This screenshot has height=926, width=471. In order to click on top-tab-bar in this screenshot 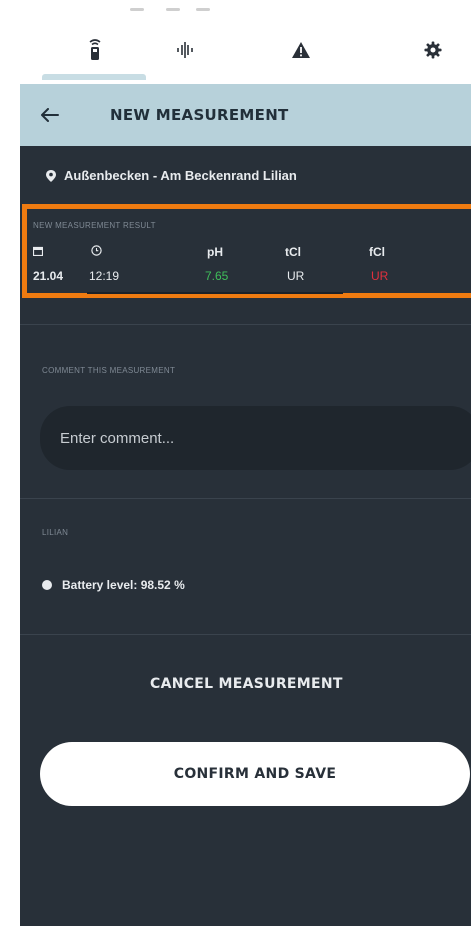, I will do `click(245, 42)`.